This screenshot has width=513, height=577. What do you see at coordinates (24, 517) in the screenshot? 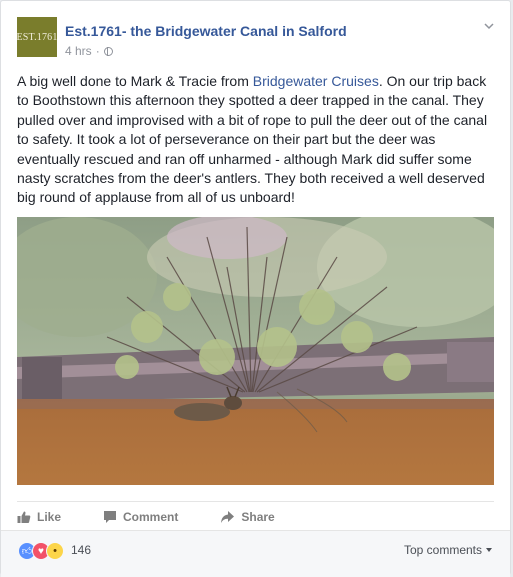
I see `thumbs-up-icon` at bounding box center [24, 517].